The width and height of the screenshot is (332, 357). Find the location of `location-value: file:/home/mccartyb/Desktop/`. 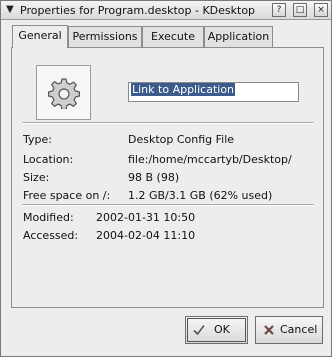

location-value: file:/home/mccartyb/Desktop/ is located at coordinates (210, 159).